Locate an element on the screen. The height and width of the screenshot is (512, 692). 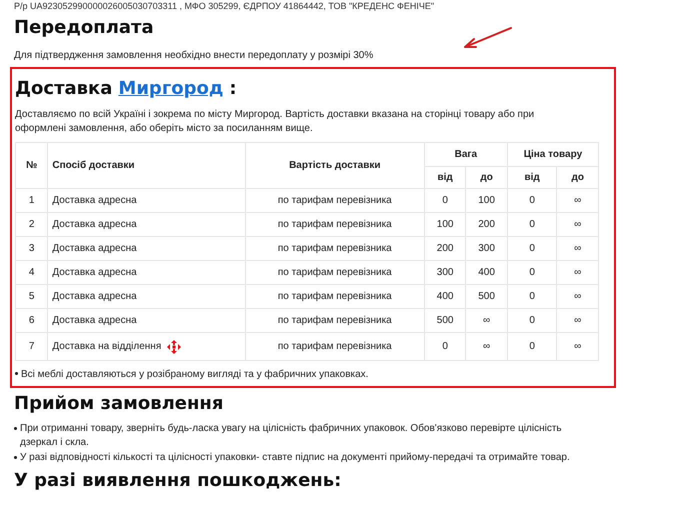
heading-colon: : is located at coordinates (233, 89).